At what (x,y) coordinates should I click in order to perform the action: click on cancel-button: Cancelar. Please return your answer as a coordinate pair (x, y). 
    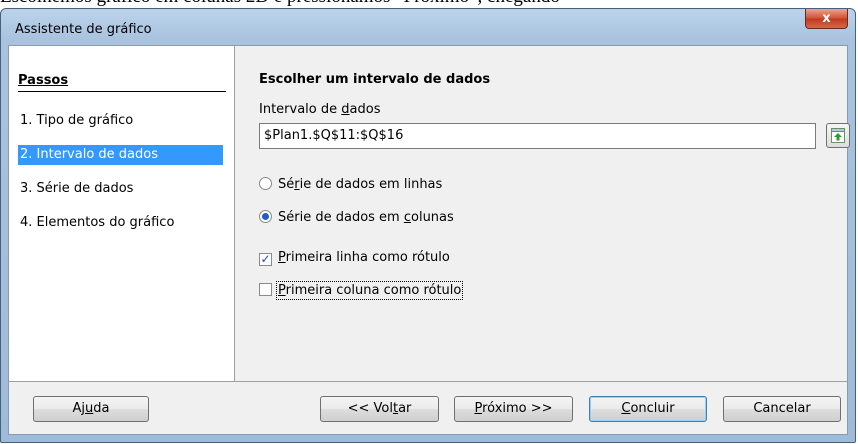
    Looking at the image, I should click on (782, 409).